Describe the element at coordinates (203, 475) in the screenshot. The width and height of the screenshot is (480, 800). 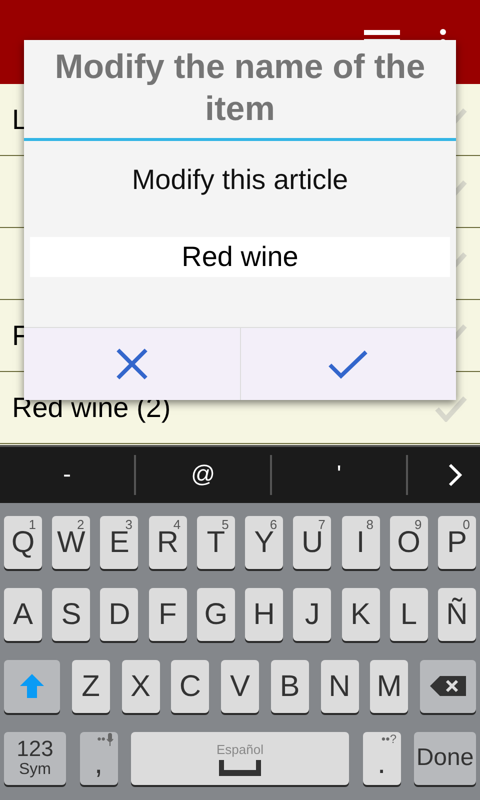
I see `suggestion: @` at that location.